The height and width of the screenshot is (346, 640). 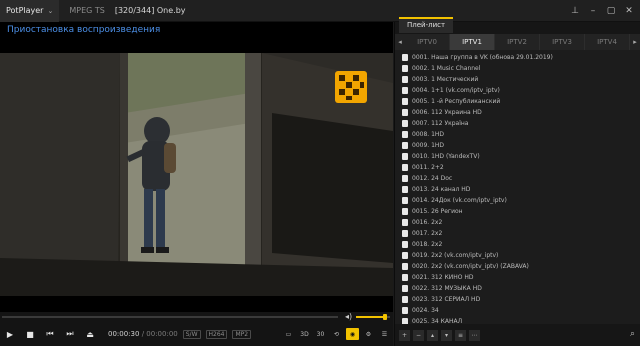 I want to click on tab-iptv2: IPTV2, so click(x=517, y=42).